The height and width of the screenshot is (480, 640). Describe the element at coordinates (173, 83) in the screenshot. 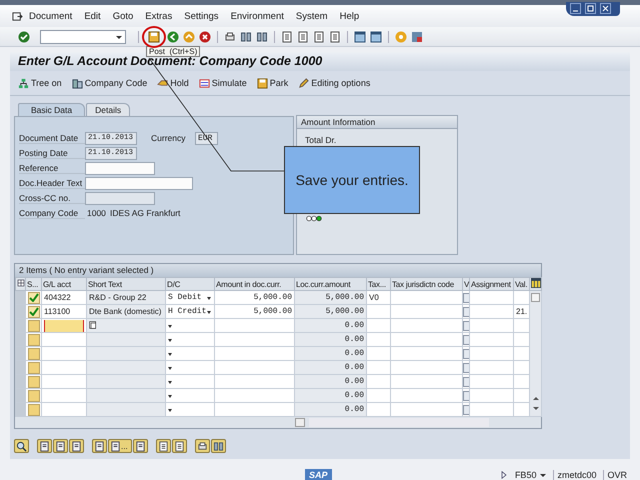

I see `toolbar-button: Hold` at that location.